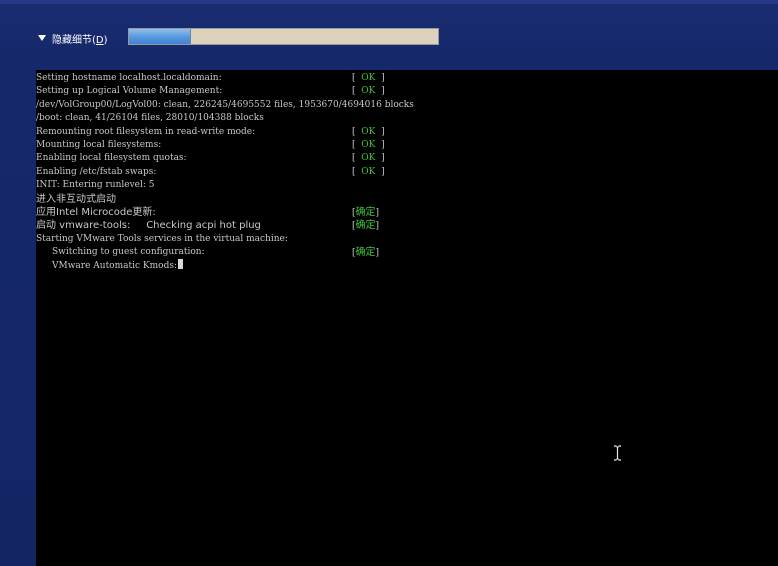 This screenshot has height=566, width=778. What do you see at coordinates (407, 212) in the screenshot?
I see `console-line: 应用Intel Microcode更新: [确定]` at bounding box center [407, 212].